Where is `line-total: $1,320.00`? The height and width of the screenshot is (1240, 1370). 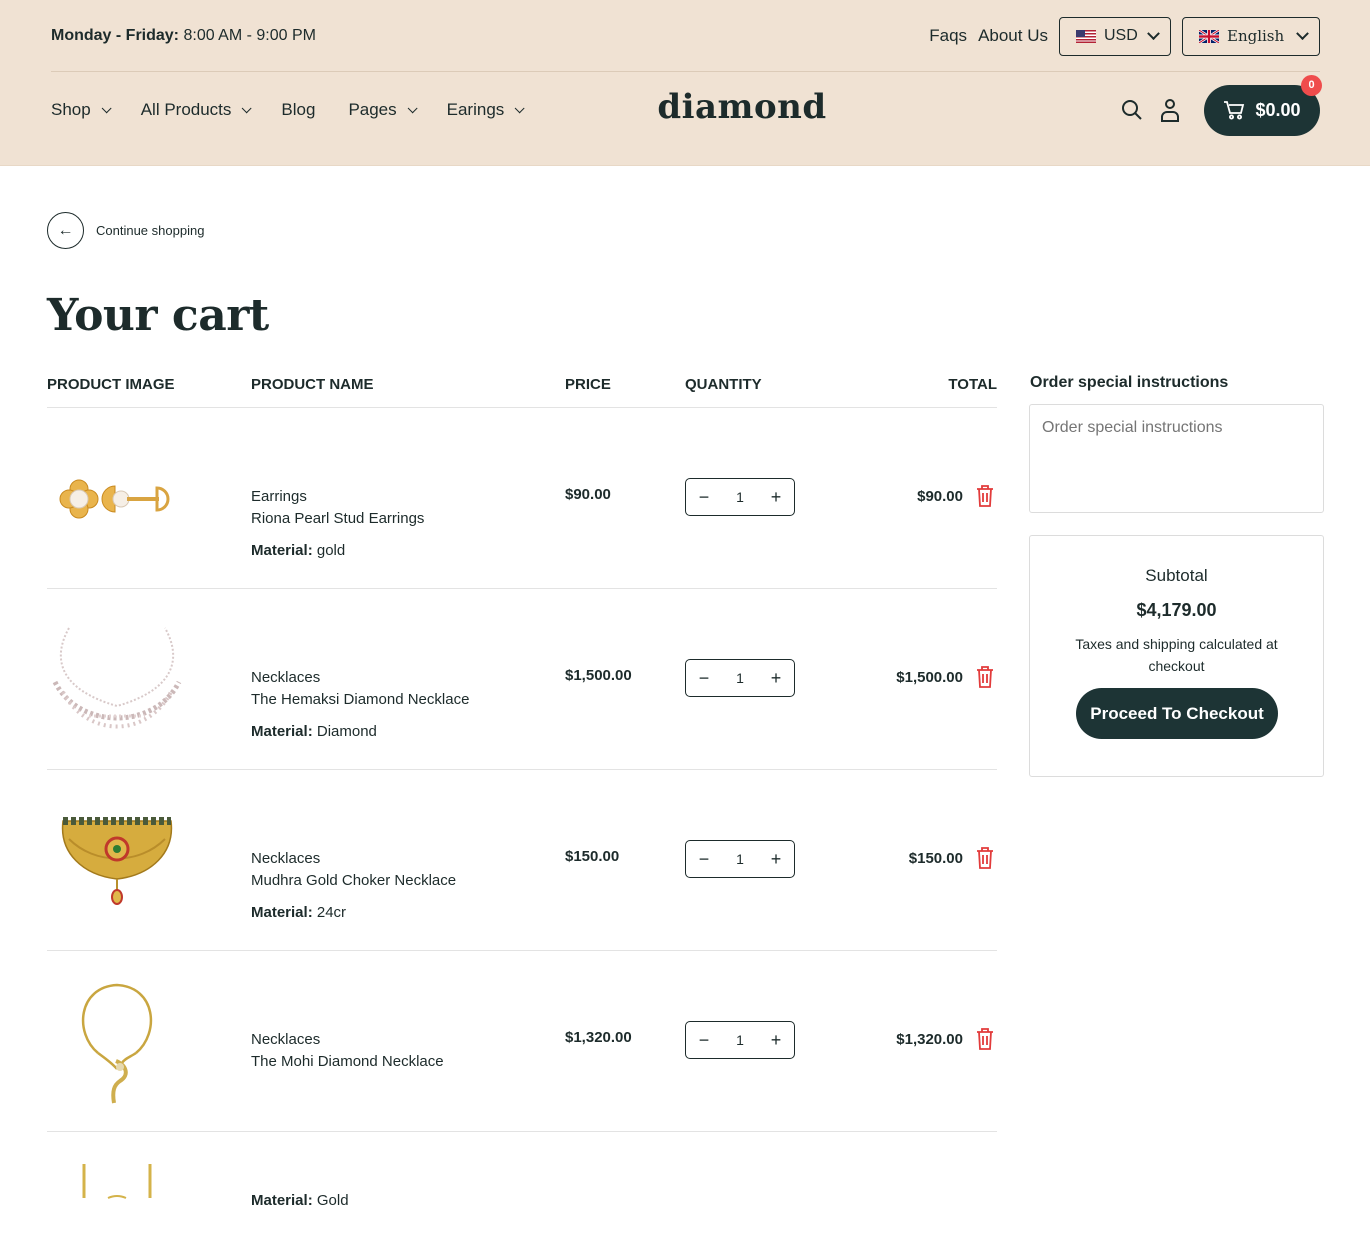
line-total: $1,320.00 is located at coordinates (929, 1039).